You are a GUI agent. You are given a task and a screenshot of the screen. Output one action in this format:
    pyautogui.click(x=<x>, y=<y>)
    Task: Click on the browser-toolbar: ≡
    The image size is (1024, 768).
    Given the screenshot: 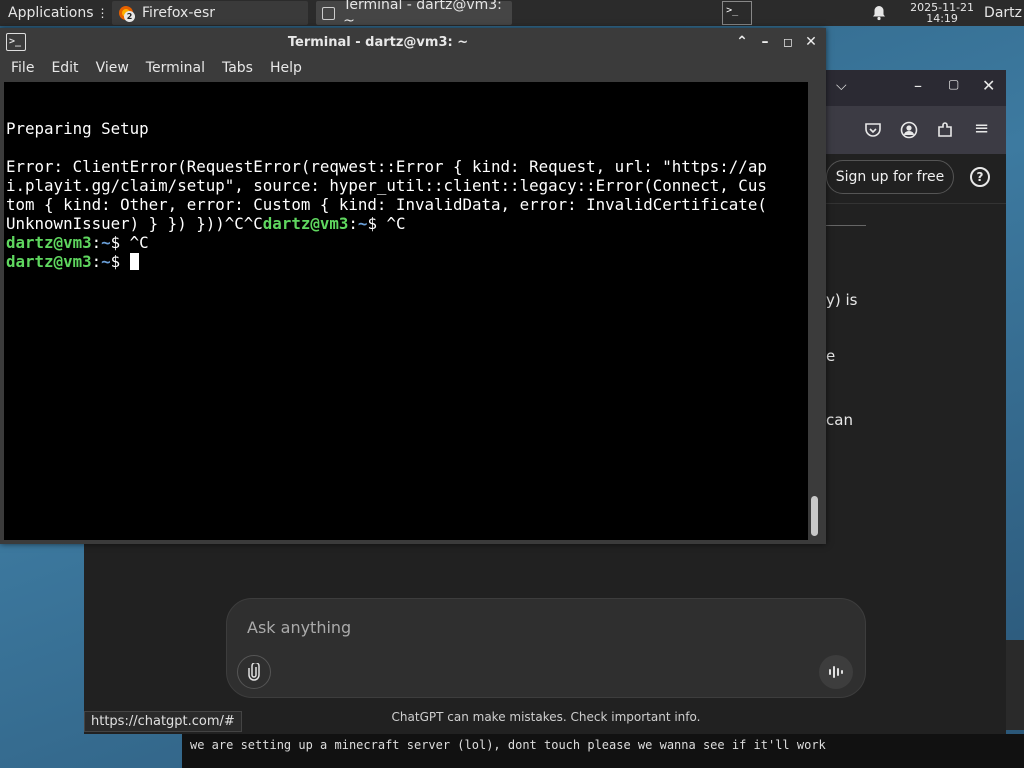 What is the action you would take?
    pyautogui.click(x=916, y=130)
    